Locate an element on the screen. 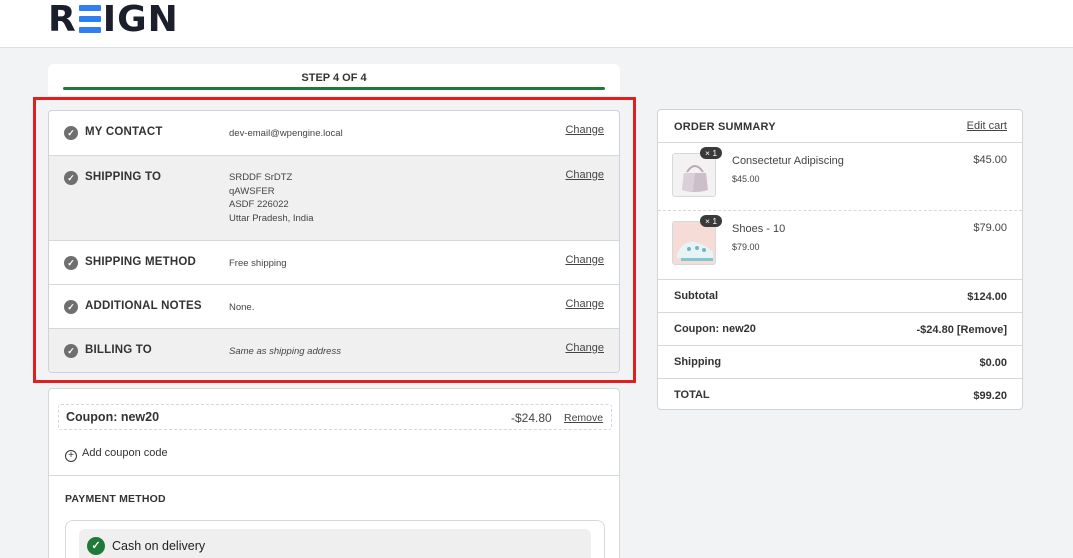 This screenshot has height=558, width=1073. step-value: None. is located at coordinates (242, 307).